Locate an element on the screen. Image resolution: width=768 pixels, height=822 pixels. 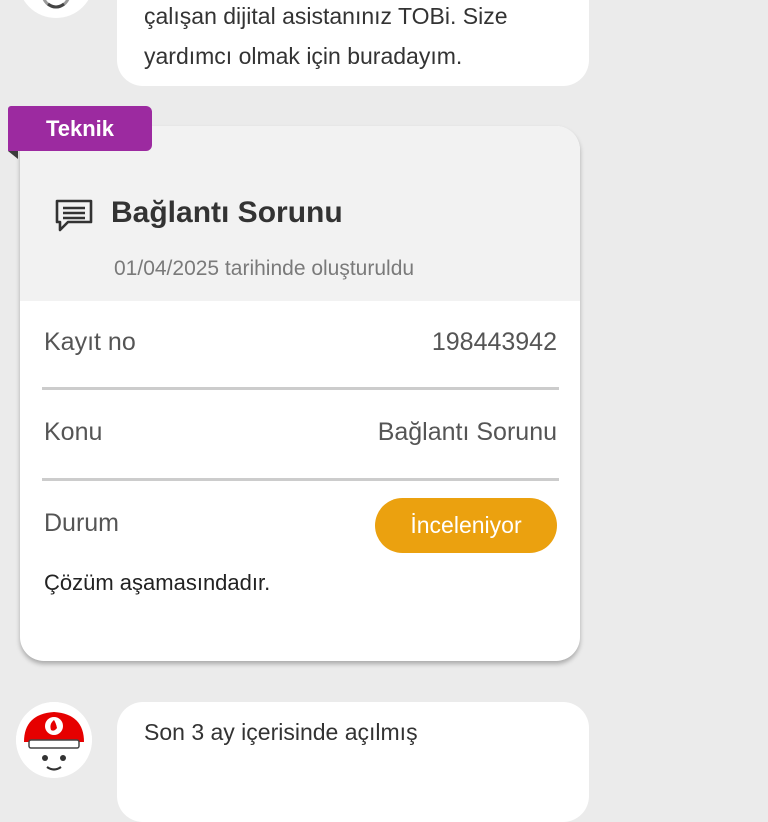
status-badge: İnceleniyor is located at coordinates (466, 525).